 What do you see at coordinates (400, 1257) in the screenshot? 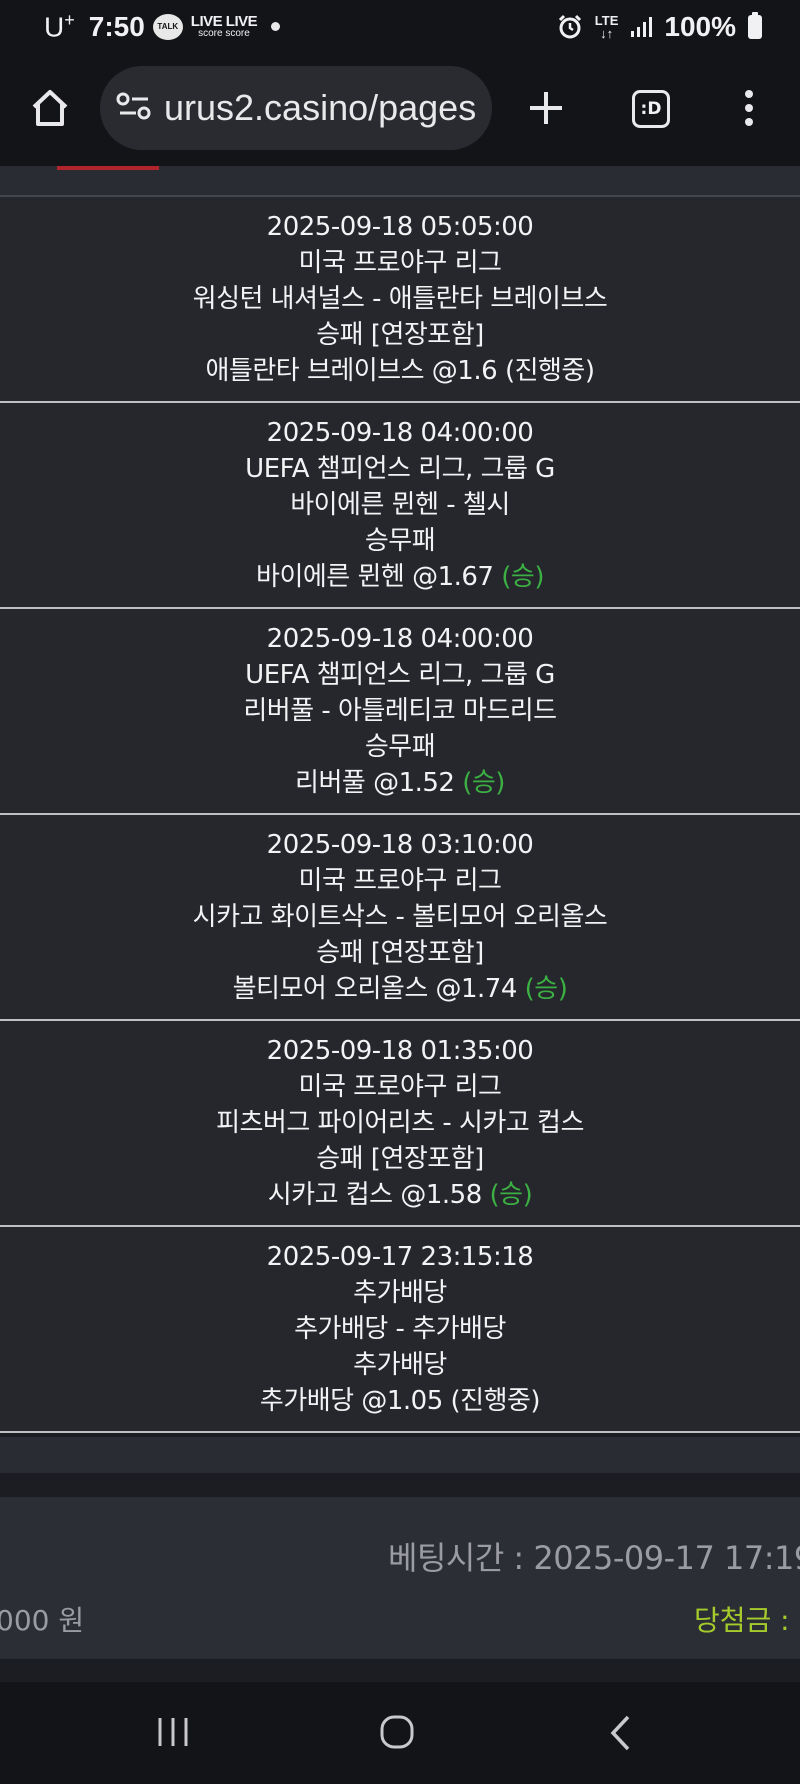
I see `bet-datetime: 2025-09-17 23:15:18` at bounding box center [400, 1257].